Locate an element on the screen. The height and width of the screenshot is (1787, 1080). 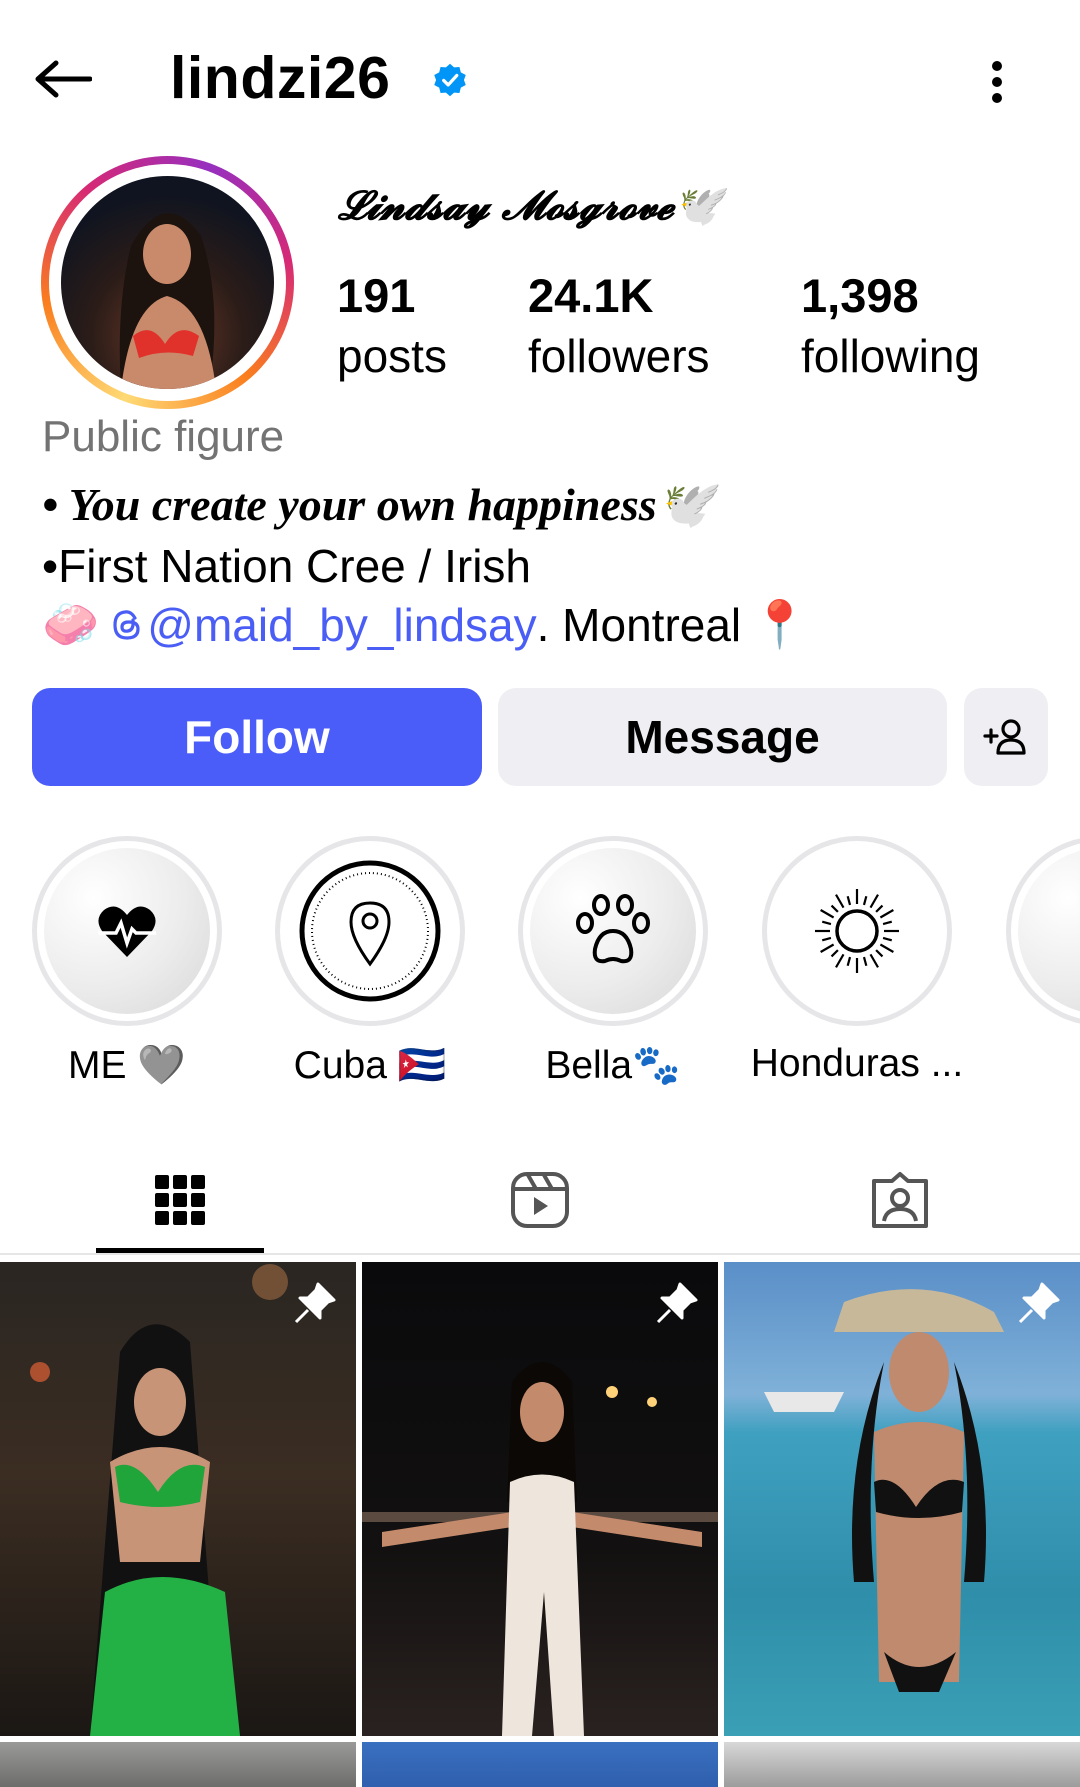
tab-reels is located at coordinates (540, 1200).